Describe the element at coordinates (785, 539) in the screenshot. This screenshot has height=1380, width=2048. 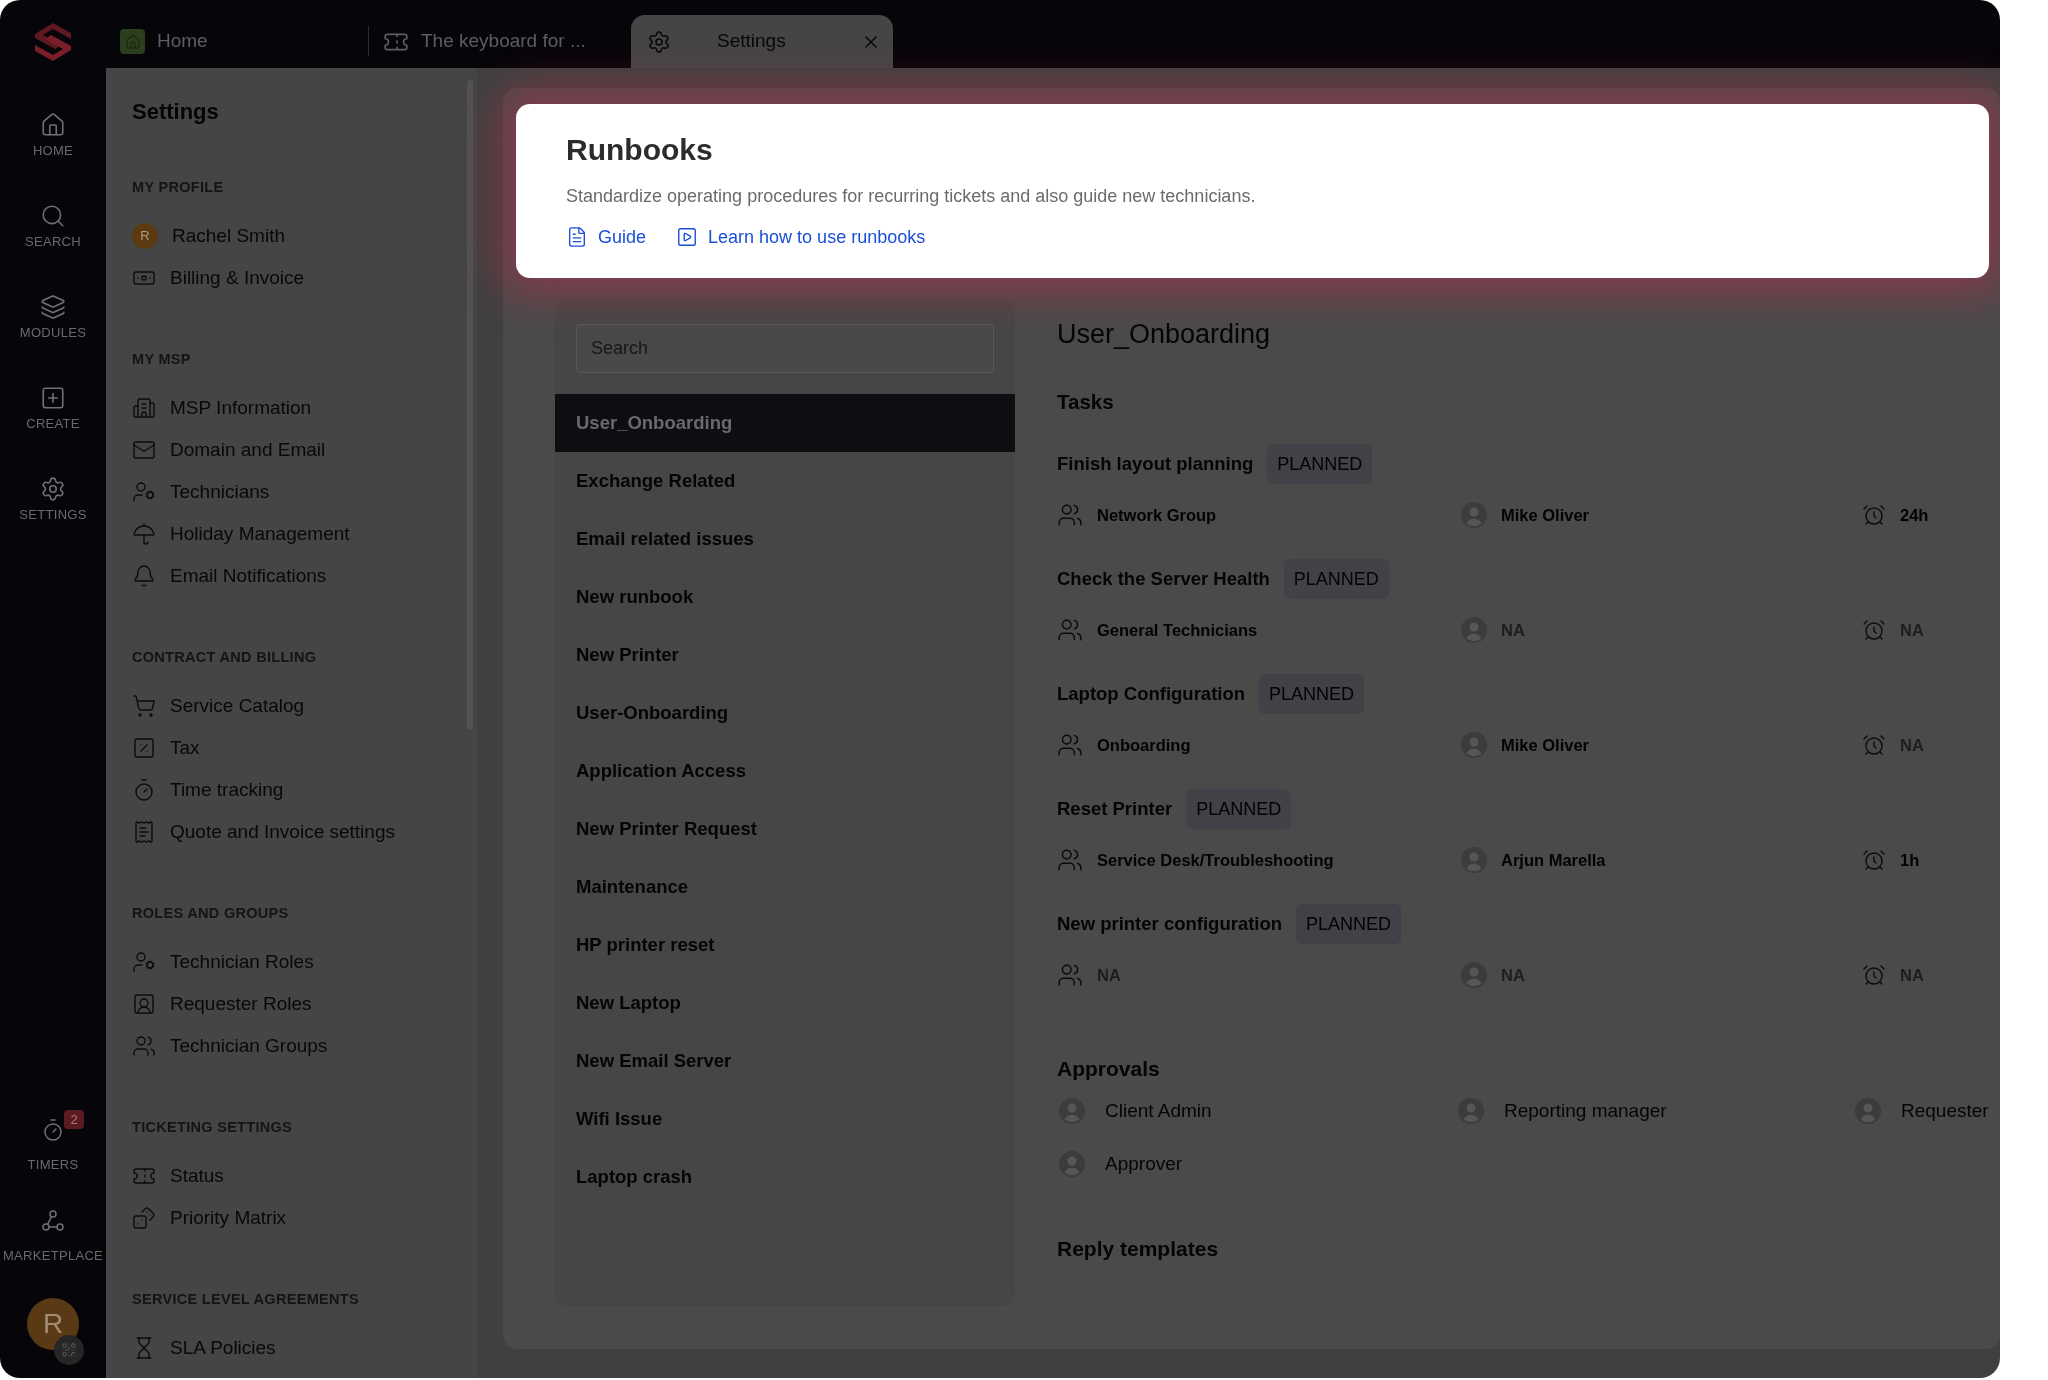
I see `runbook-list-item: Email related issues` at that location.